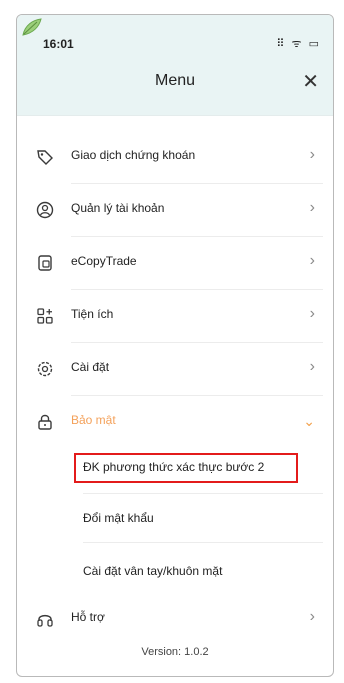 This screenshot has height=683, width=344. I want to click on user-circle-icon, so click(45, 210).